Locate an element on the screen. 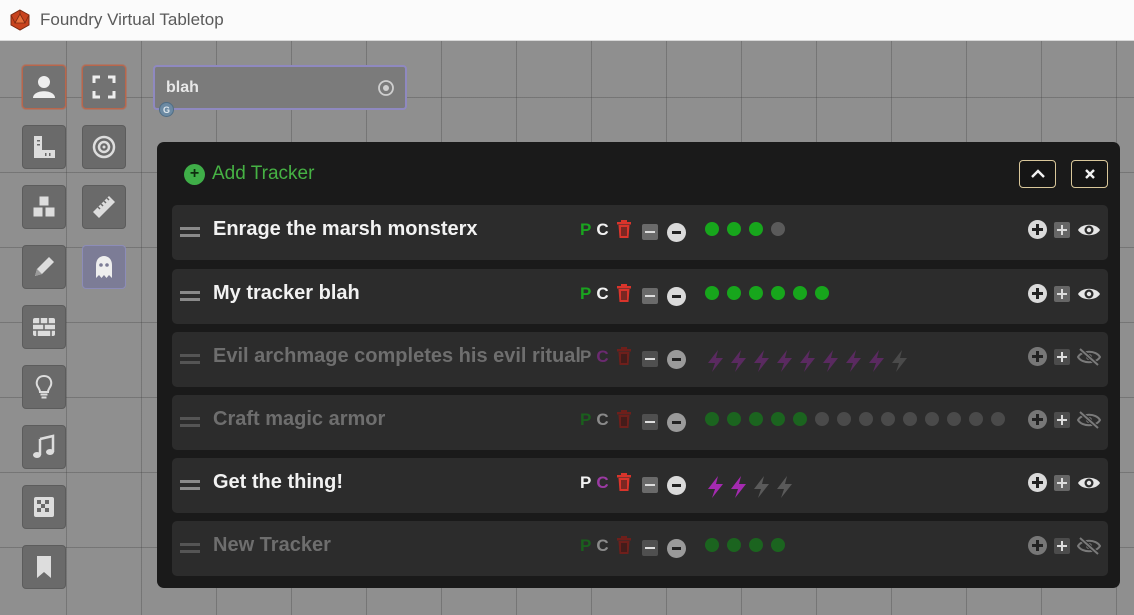  tracker-name: Enrage the marsh monsterx is located at coordinates (345, 229).